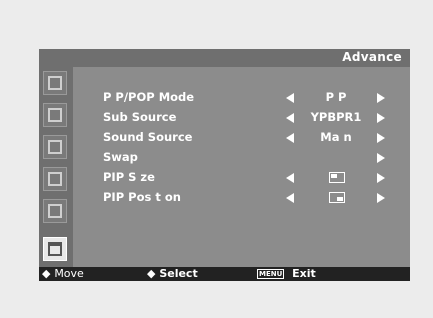 This screenshot has width=433, height=318. Describe the element at coordinates (55, 83) in the screenshot. I see `picture-icon` at that location.